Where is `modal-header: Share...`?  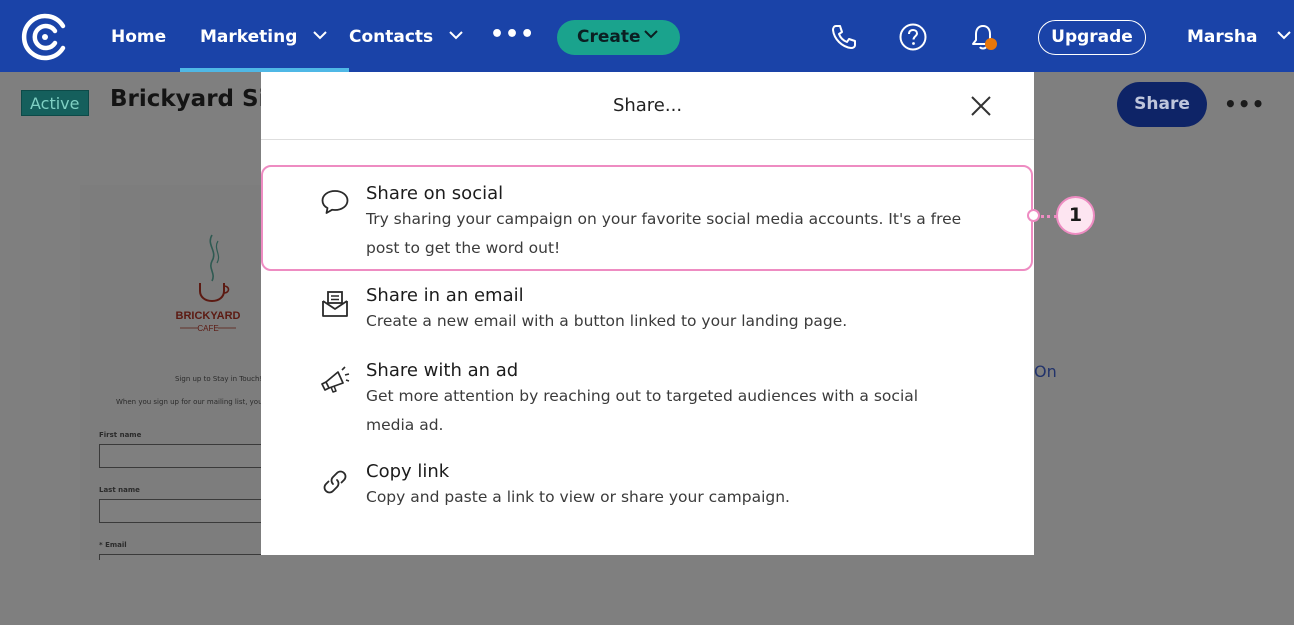
modal-header: Share... is located at coordinates (647, 106).